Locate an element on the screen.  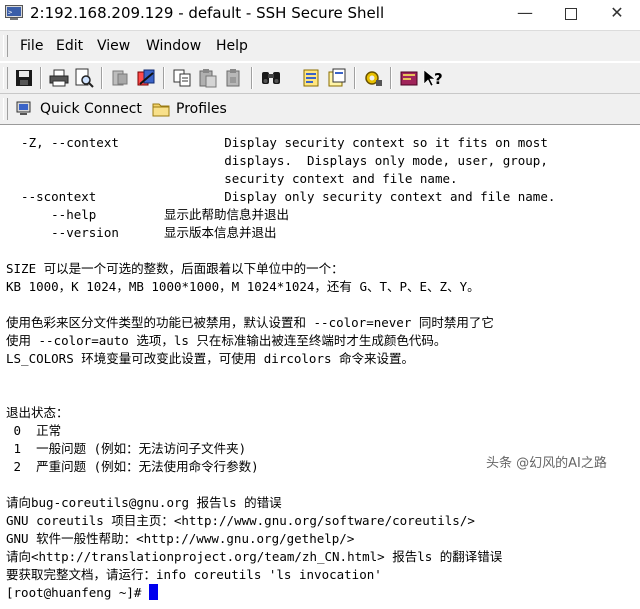
find-icon is located at coordinates (271, 78).